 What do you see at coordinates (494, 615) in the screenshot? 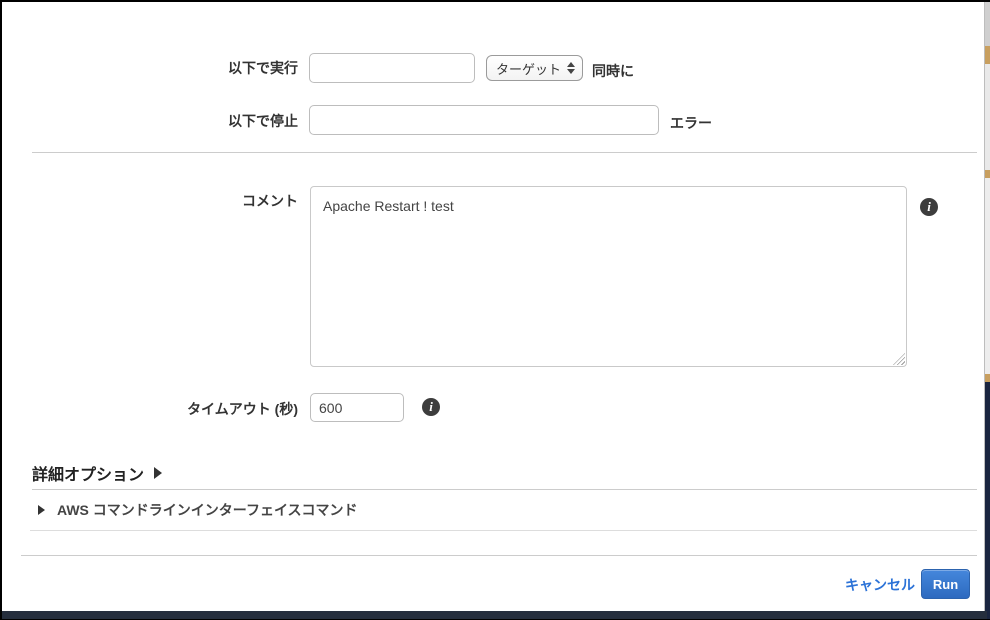
I see `console-footer-bar` at bounding box center [494, 615].